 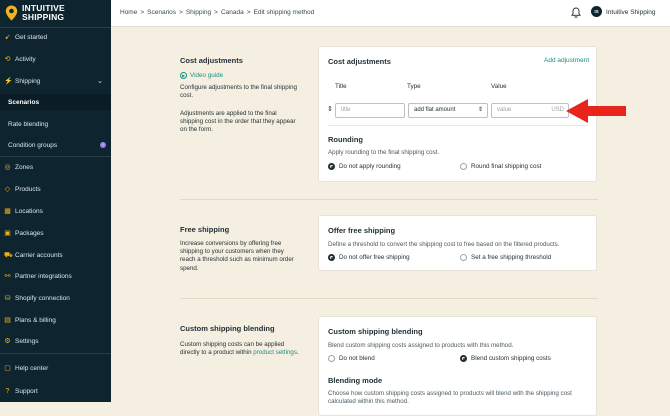 What do you see at coordinates (370, 166) in the screenshot?
I see `radio-label: Do not apply rounding` at bounding box center [370, 166].